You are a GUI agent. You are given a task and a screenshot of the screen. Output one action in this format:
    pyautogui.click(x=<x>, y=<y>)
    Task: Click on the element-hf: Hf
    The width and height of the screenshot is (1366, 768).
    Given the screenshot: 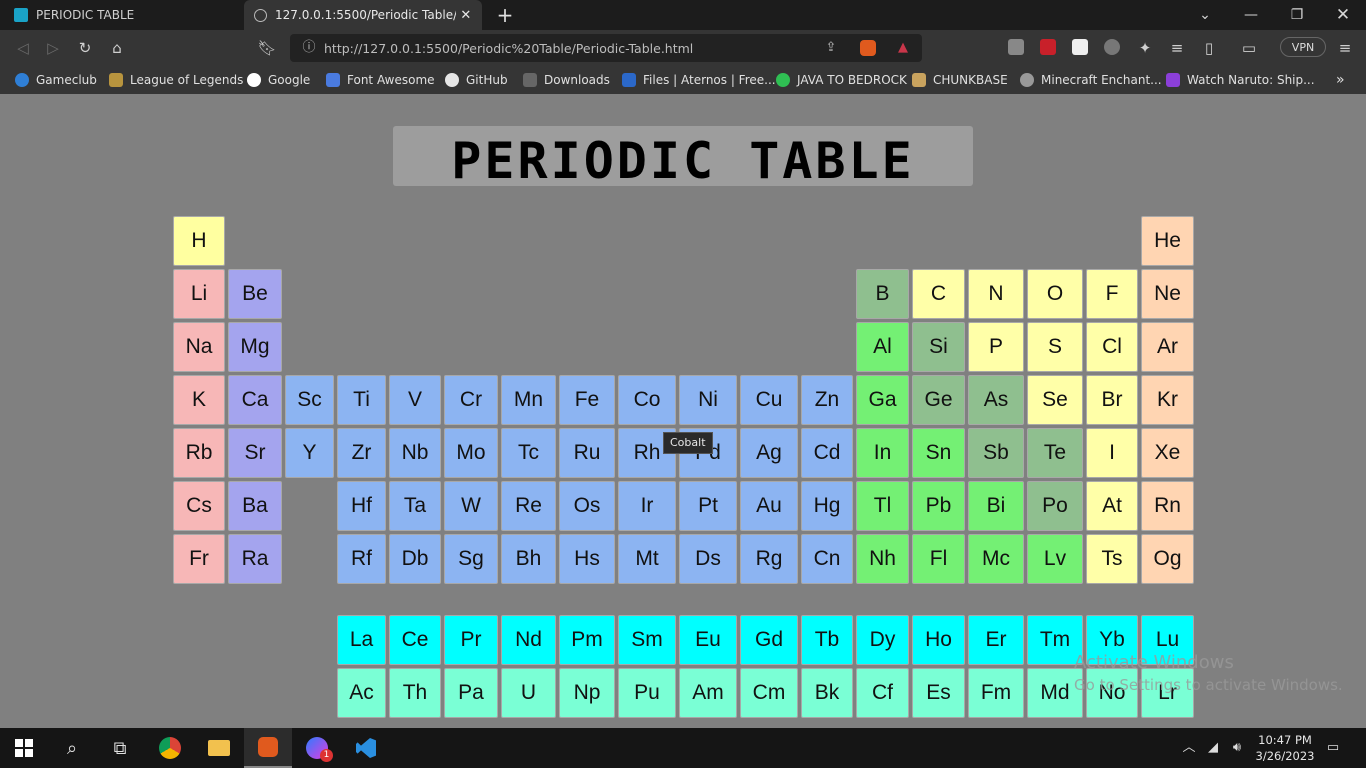 What is the action you would take?
    pyautogui.click(x=361, y=506)
    